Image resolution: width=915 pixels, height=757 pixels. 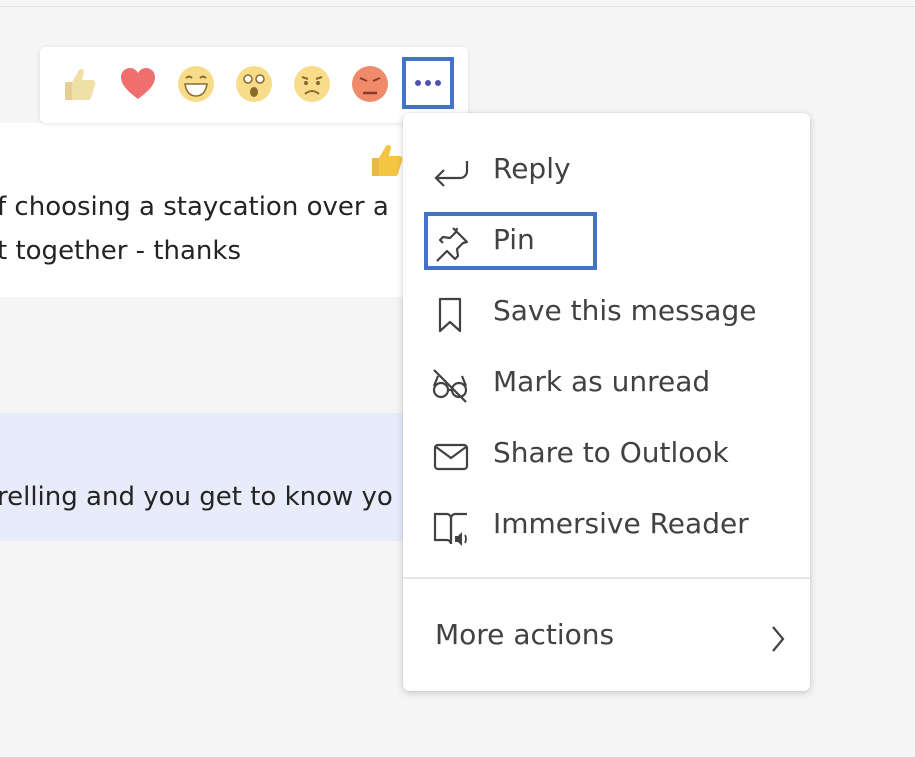 I want to click on menu-item-label: Share to Outlook, so click(x=611, y=452).